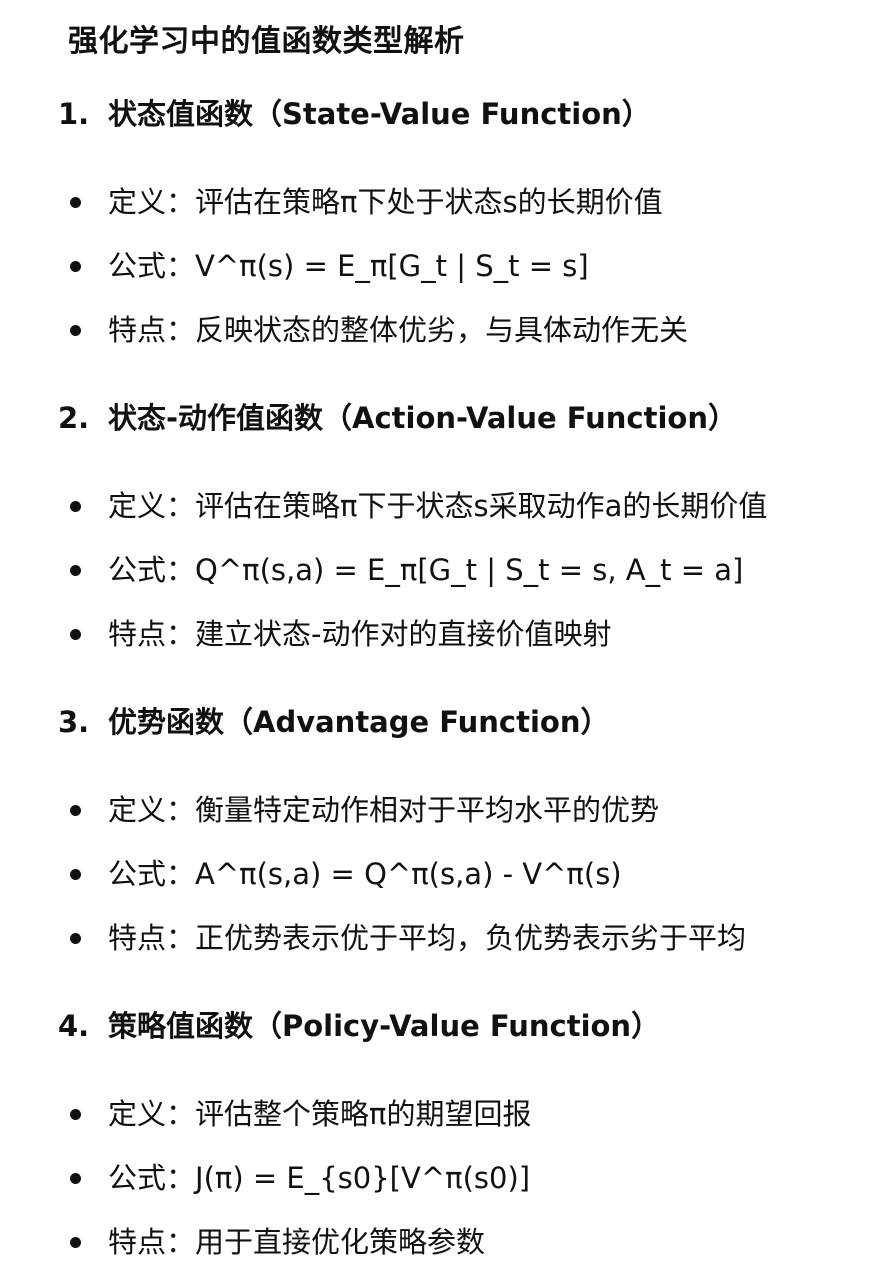 This screenshot has height=1284, width=888. I want to click on section-heading: 3. 优势函数（Advantage Function）, so click(334, 722).